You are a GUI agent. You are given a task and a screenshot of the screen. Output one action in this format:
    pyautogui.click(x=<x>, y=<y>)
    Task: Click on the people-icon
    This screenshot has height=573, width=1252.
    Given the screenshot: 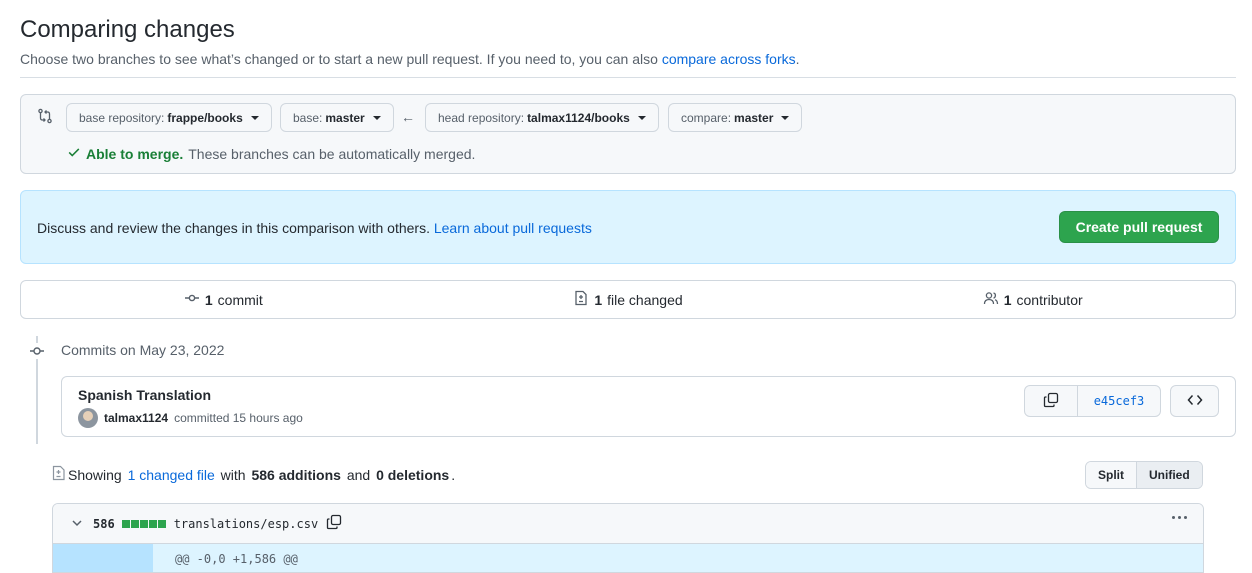 What is the action you would take?
    pyautogui.click(x=991, y=299)
    